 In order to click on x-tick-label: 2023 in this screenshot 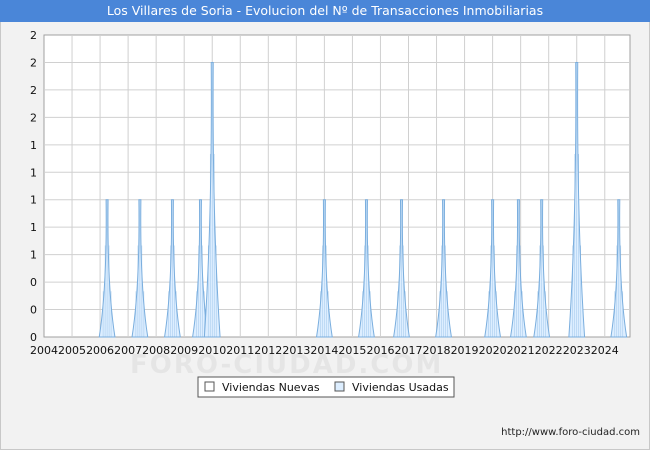, I will do `click(577, 350)`.